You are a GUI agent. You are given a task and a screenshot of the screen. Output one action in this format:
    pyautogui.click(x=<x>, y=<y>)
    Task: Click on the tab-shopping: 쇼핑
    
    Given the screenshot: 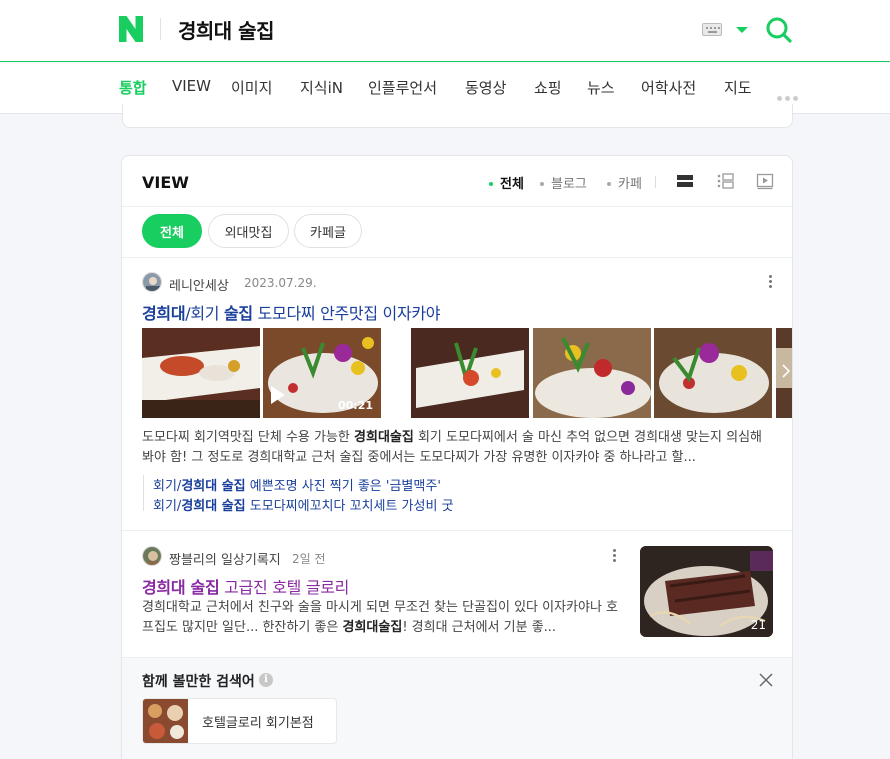 What is the action you would take?
    pyautogui.click(x=548, y=87)
    